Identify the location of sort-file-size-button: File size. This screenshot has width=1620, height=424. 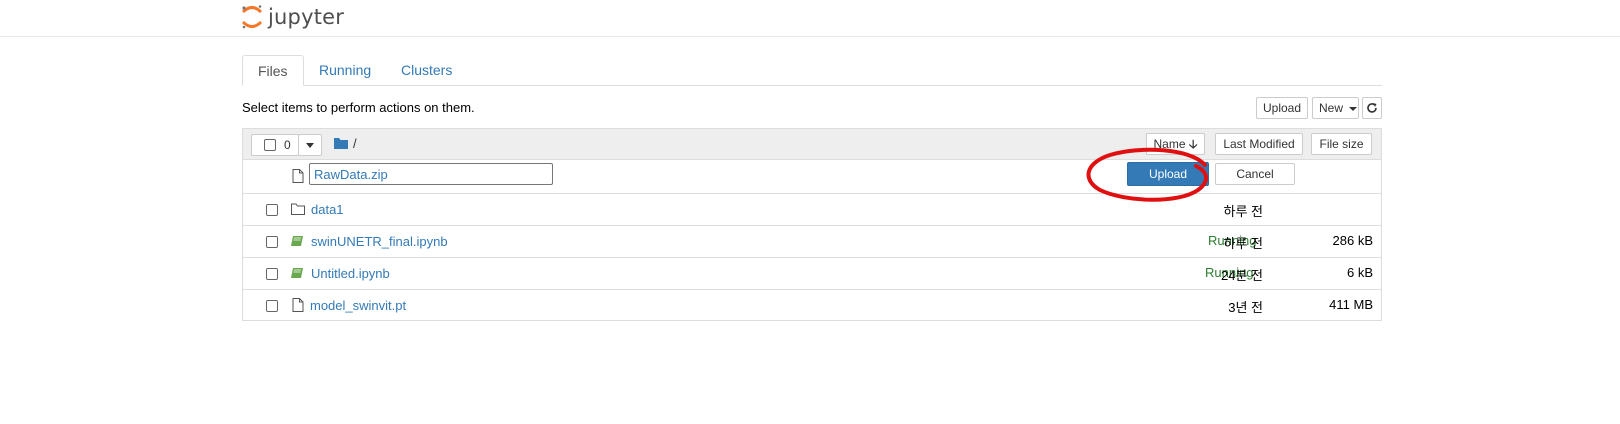
(1341, 144).